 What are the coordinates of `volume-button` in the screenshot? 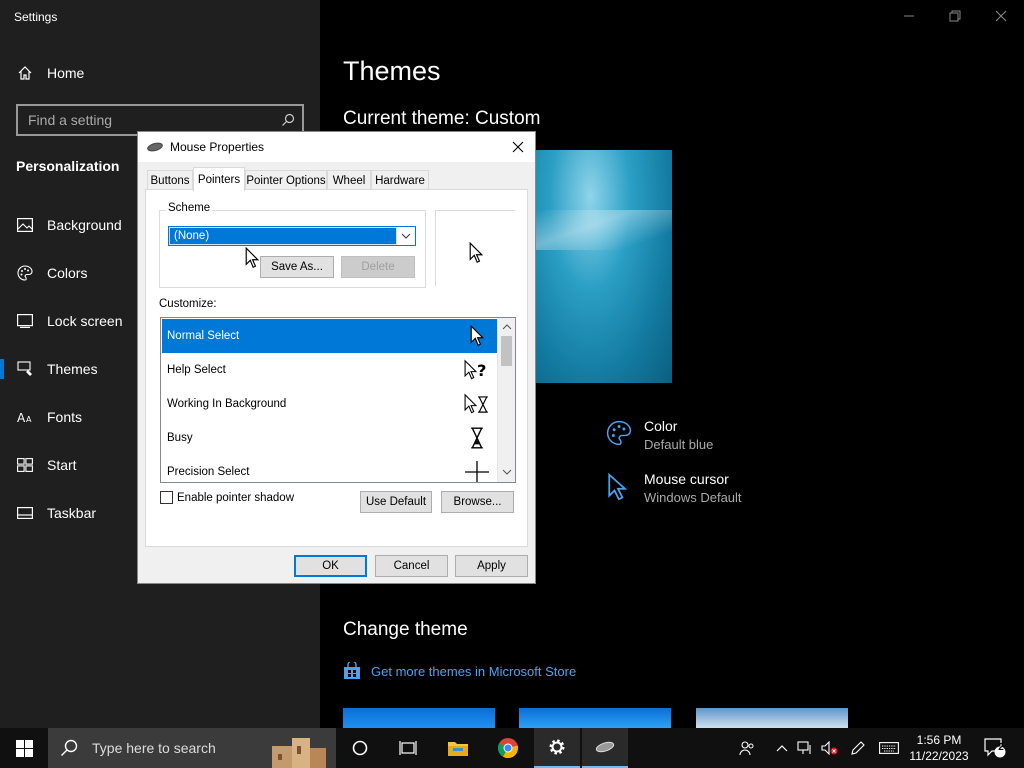 It's located at (830, 748).